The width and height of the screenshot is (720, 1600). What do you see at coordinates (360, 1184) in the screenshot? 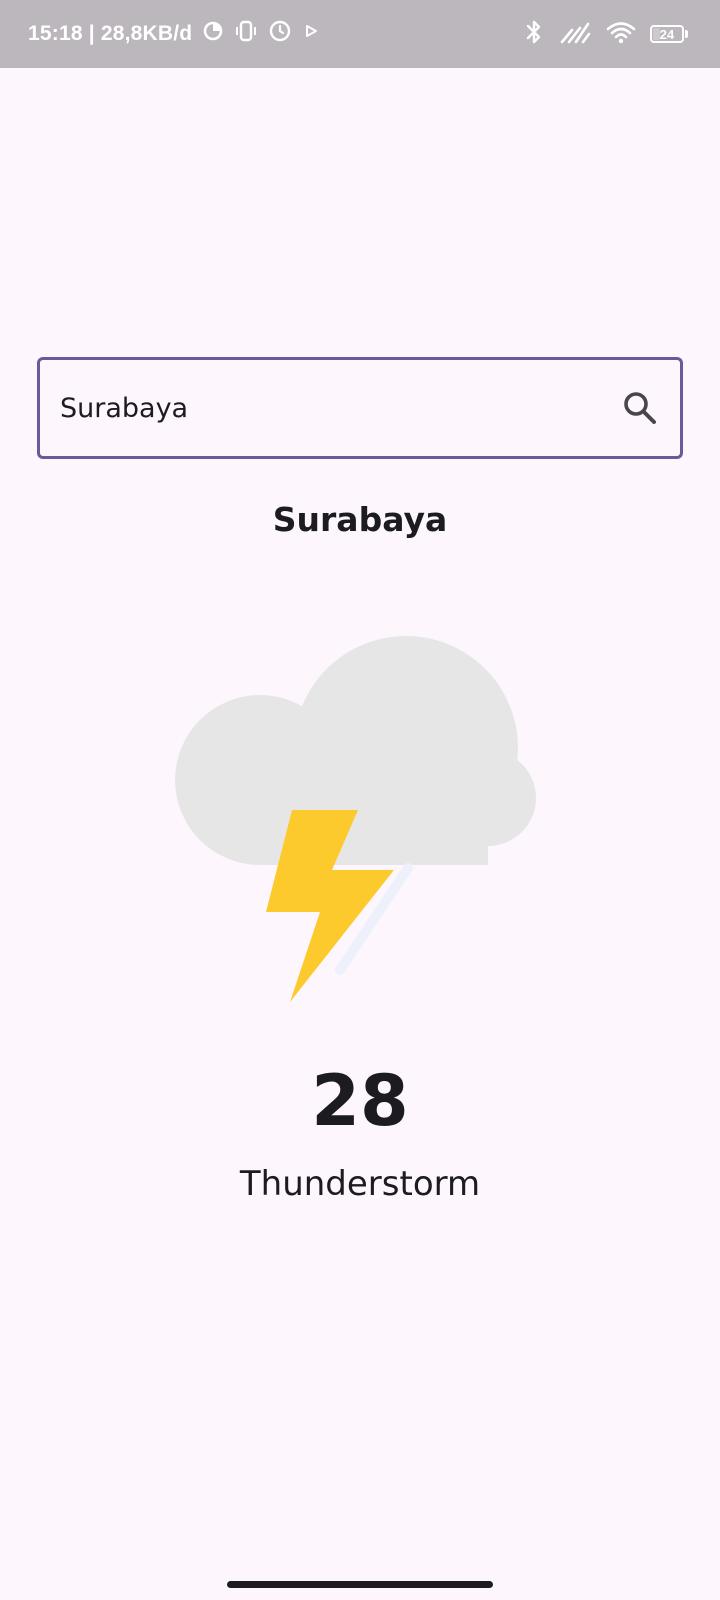
I see `weather-condition: Thunderstorm` at bounding box center [360, 1184].